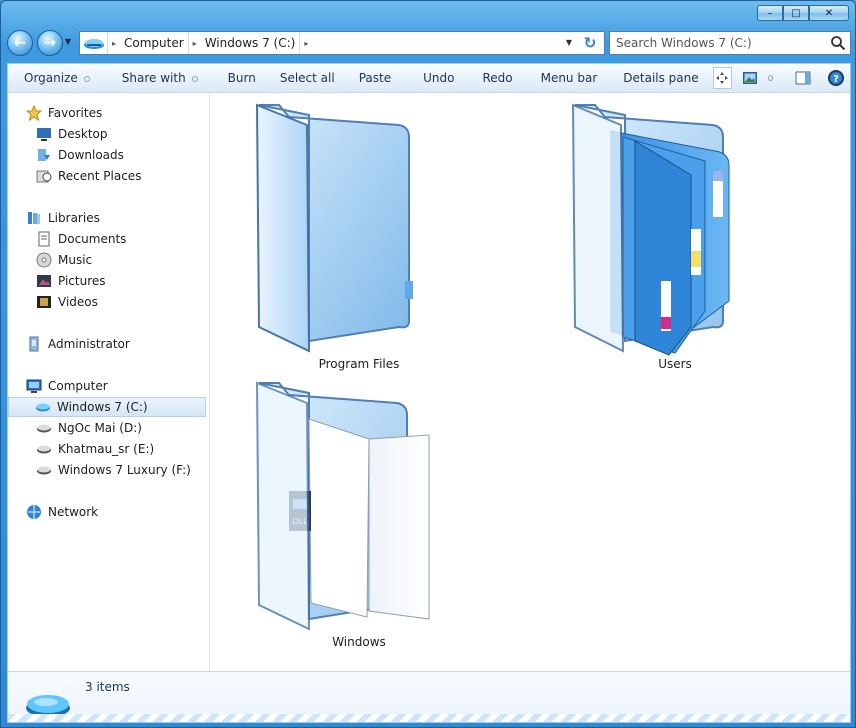 The image size is (856, 728). What do you see at coordinates (68, 41) in the screenshot?
I see `recent-pages-dropdown: ▼` at bounding box center [68, 41].